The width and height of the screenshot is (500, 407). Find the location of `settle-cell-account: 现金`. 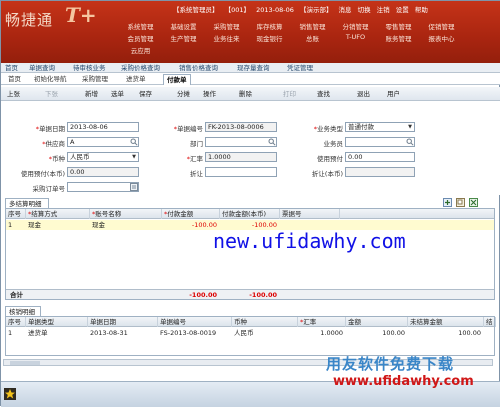

settle-cell-account: 现金 is located at coordinates (126, 225).